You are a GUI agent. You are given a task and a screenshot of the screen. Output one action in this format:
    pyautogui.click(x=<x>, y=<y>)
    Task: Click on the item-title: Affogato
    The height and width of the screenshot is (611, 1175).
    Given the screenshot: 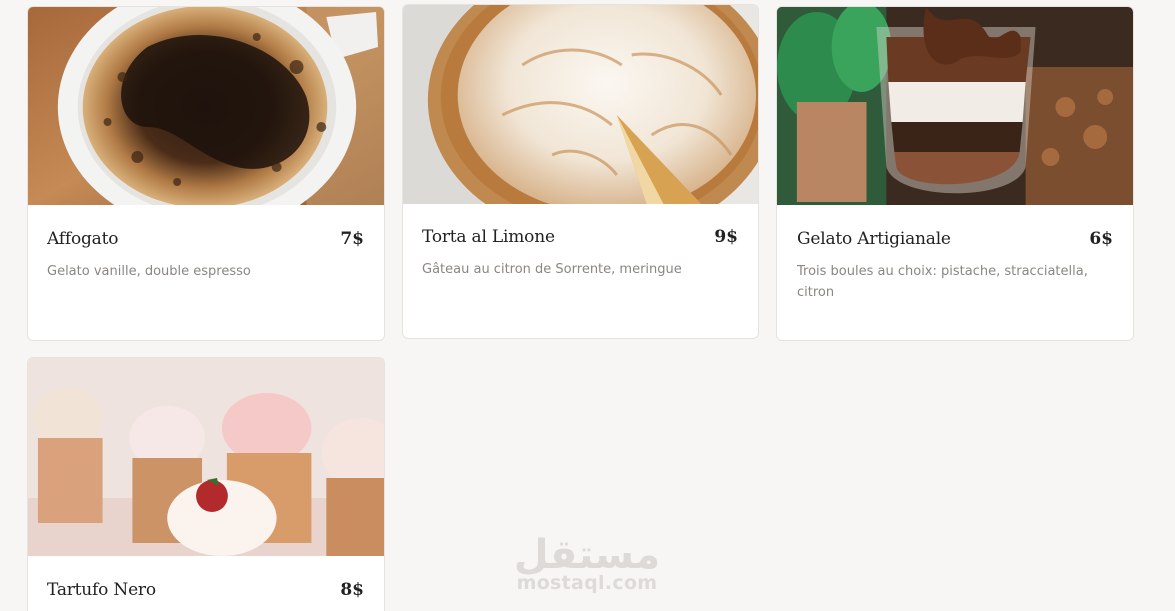 What is the action you would take?
    pyautogui.click(x=83, y=239)
    